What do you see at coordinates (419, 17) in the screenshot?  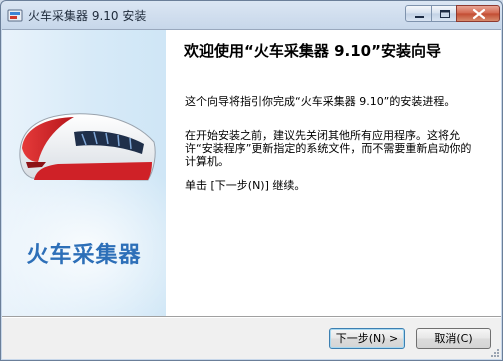 I see `minimize-icon` at bounding box center [419, 17].